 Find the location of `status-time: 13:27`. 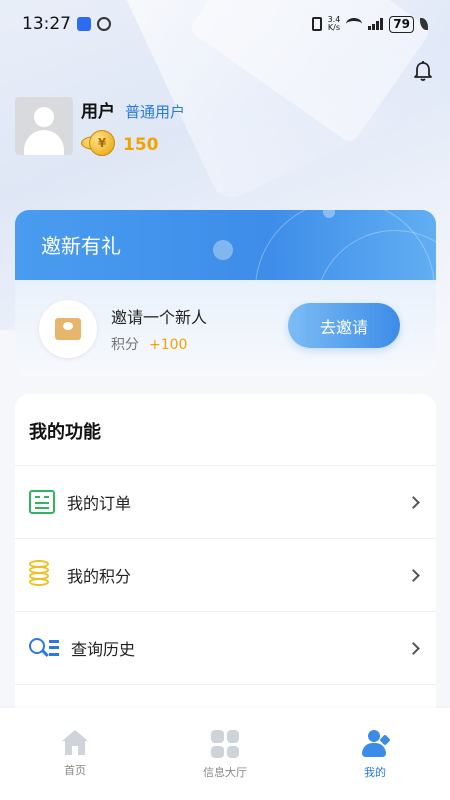

status-time: 13:27 is located at coordinates (46, 24).